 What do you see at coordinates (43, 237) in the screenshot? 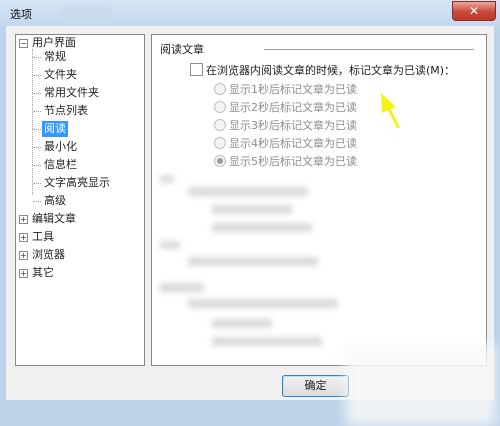
I see `tree-item-tools: 工具` at bounding box center [43, 237].